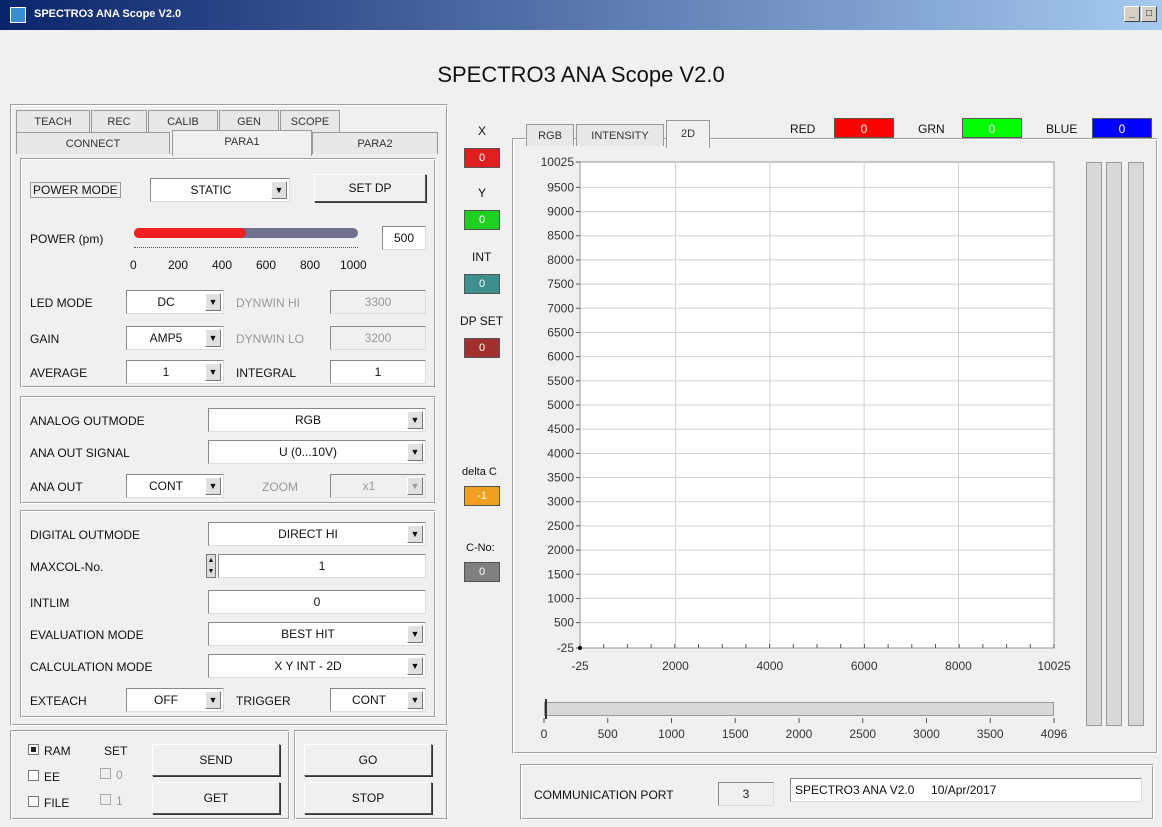 The width and height of the screenshot is (1162, 827). I want to click on set-dp-button: SET DP, so click(370, 188).